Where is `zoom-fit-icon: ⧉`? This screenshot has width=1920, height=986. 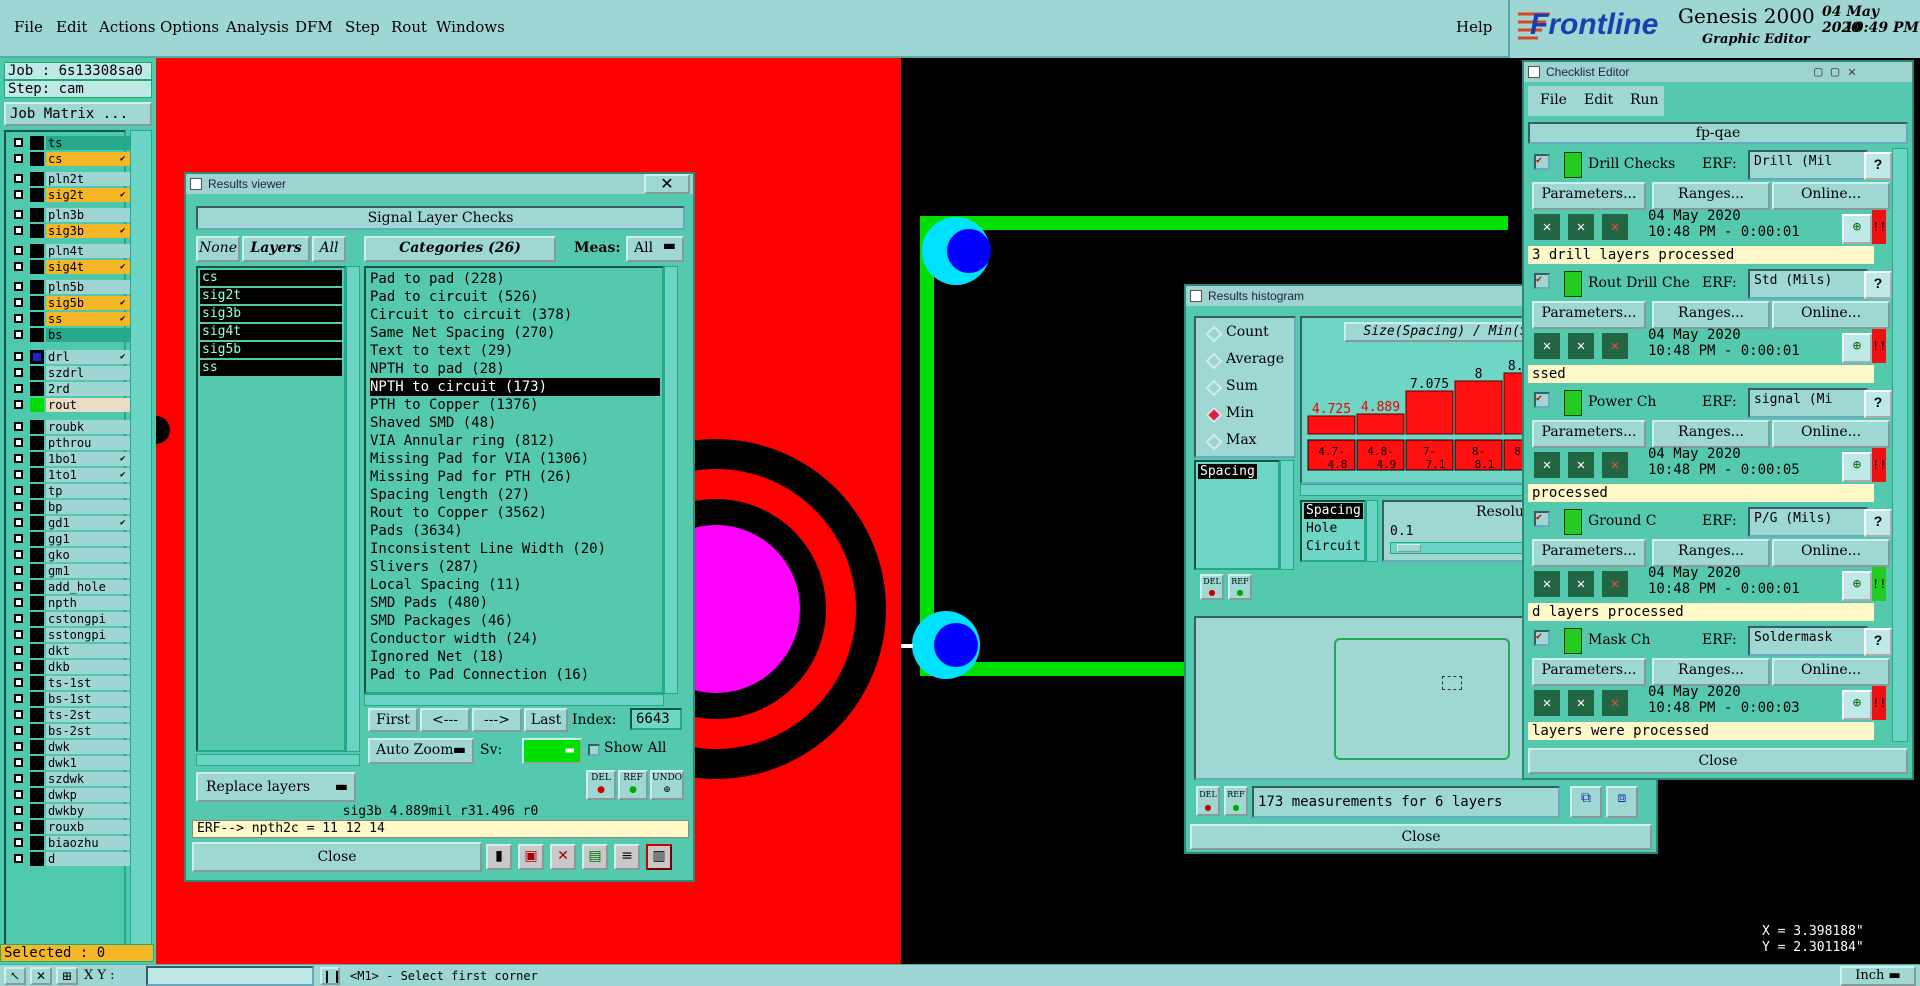 zoom-fit-icon: ⧉ is located at coordinates (1586, 802).